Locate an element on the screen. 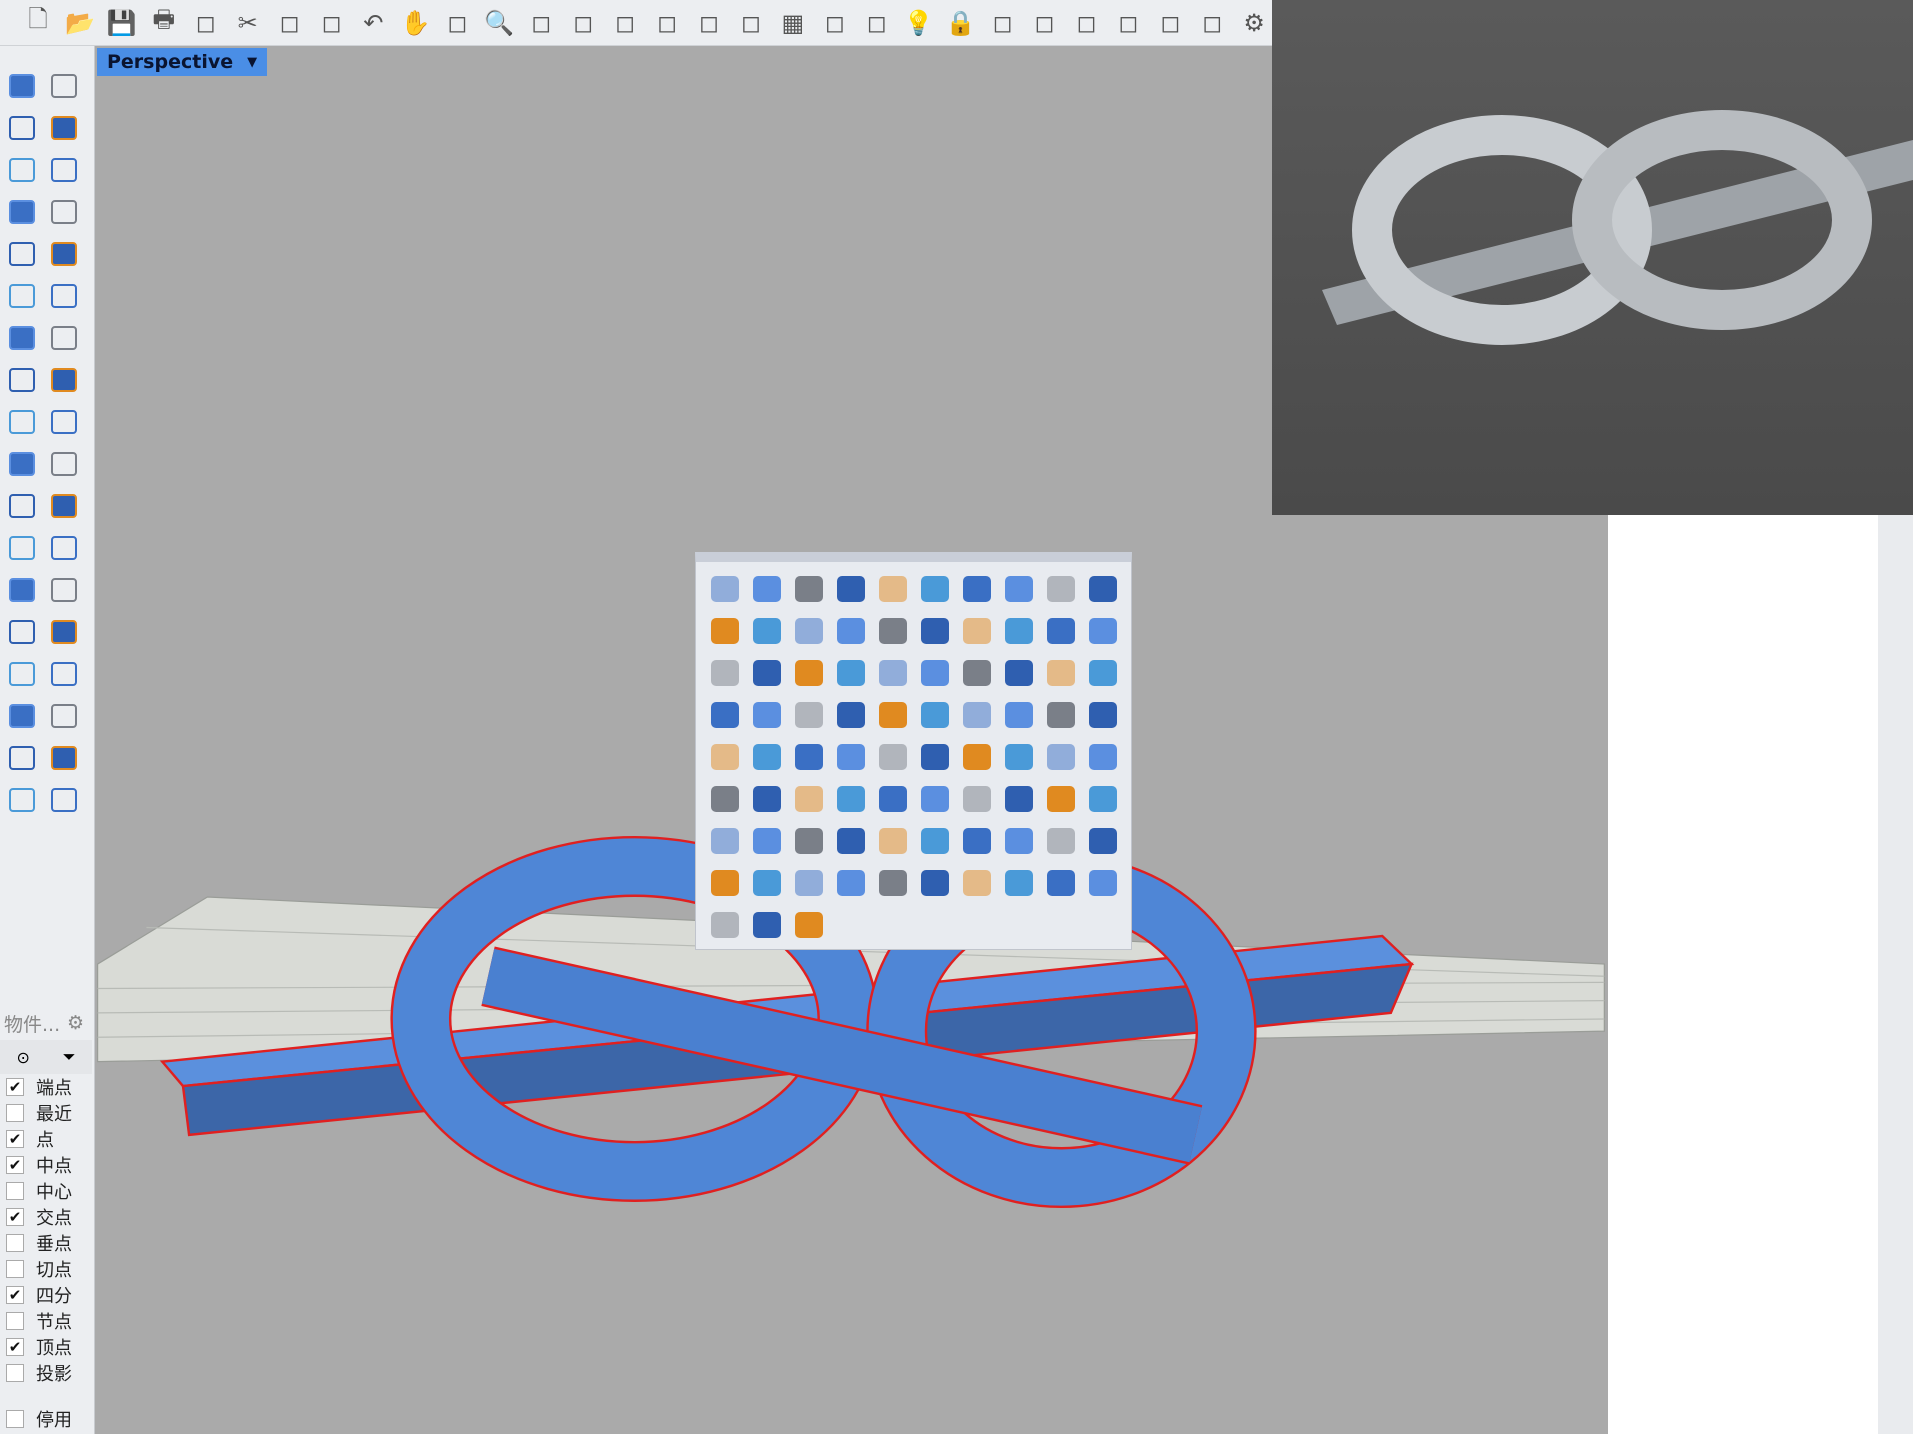  cut-icon: ✂ is located at coordinates (248, 23).